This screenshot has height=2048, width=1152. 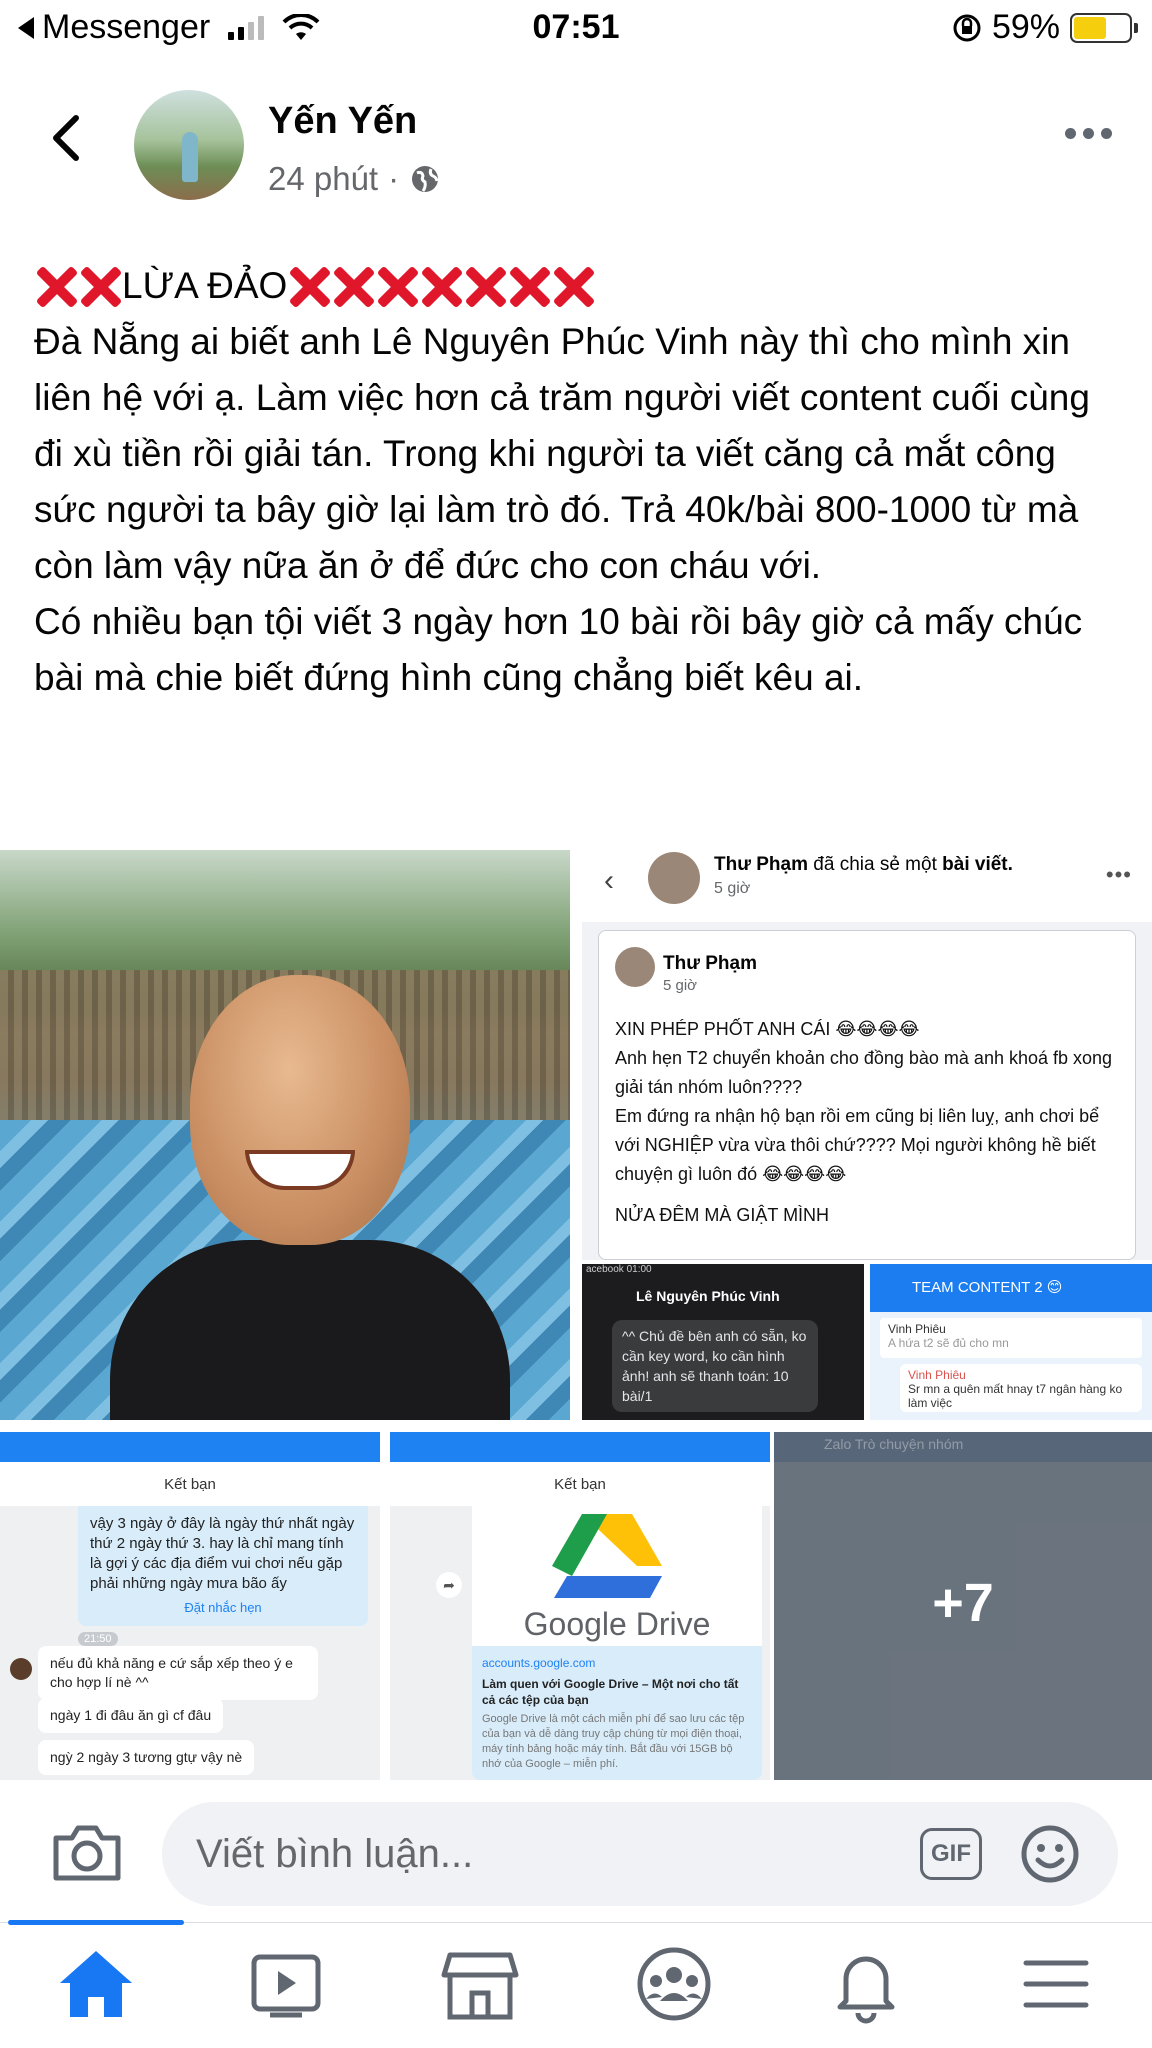 I want to click on battery-icon, so click(x=1104, y=27).